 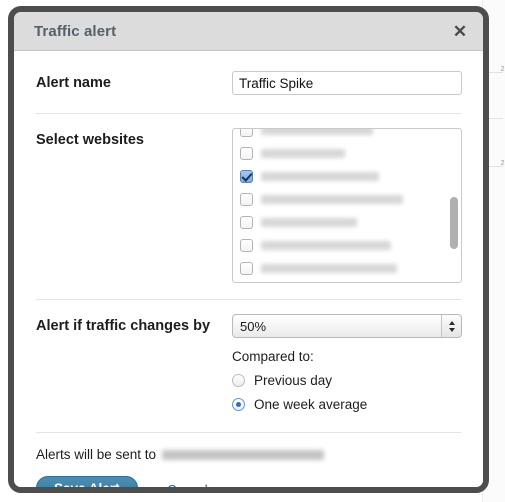 I want to click on cancel-link: Cancel, so click(x=187, y=484).